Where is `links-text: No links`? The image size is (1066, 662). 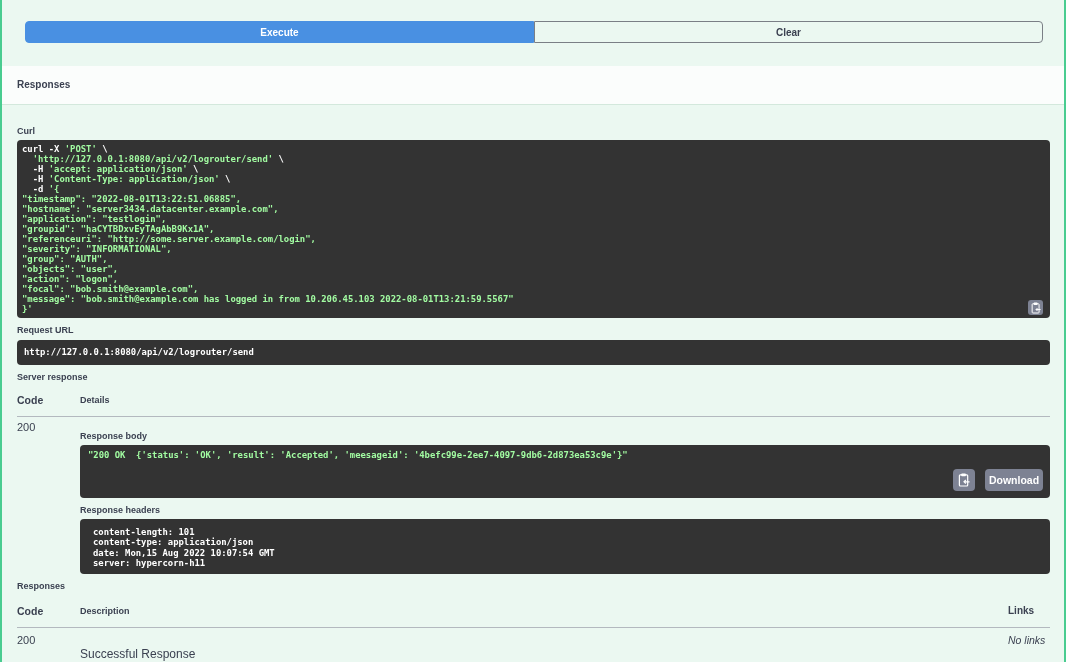
links-text: No links is located at coordinates (1027, 640).